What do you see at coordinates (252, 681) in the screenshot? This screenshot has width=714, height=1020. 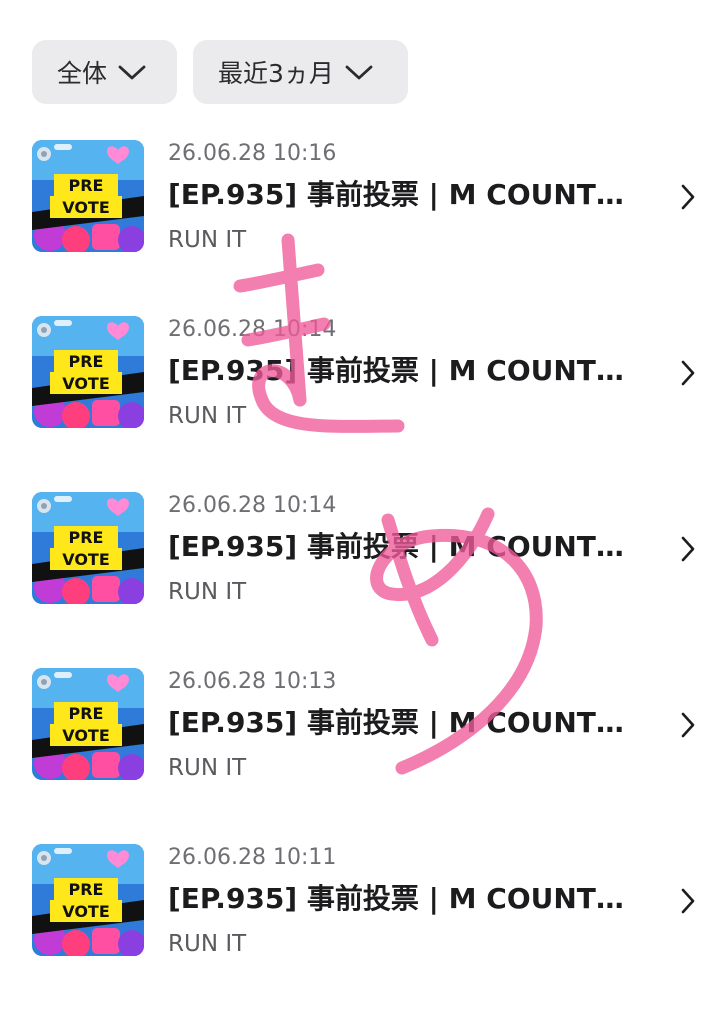 I see `vote-timestamp: 26.06.28 10:13` at bounding box center [252, 681].